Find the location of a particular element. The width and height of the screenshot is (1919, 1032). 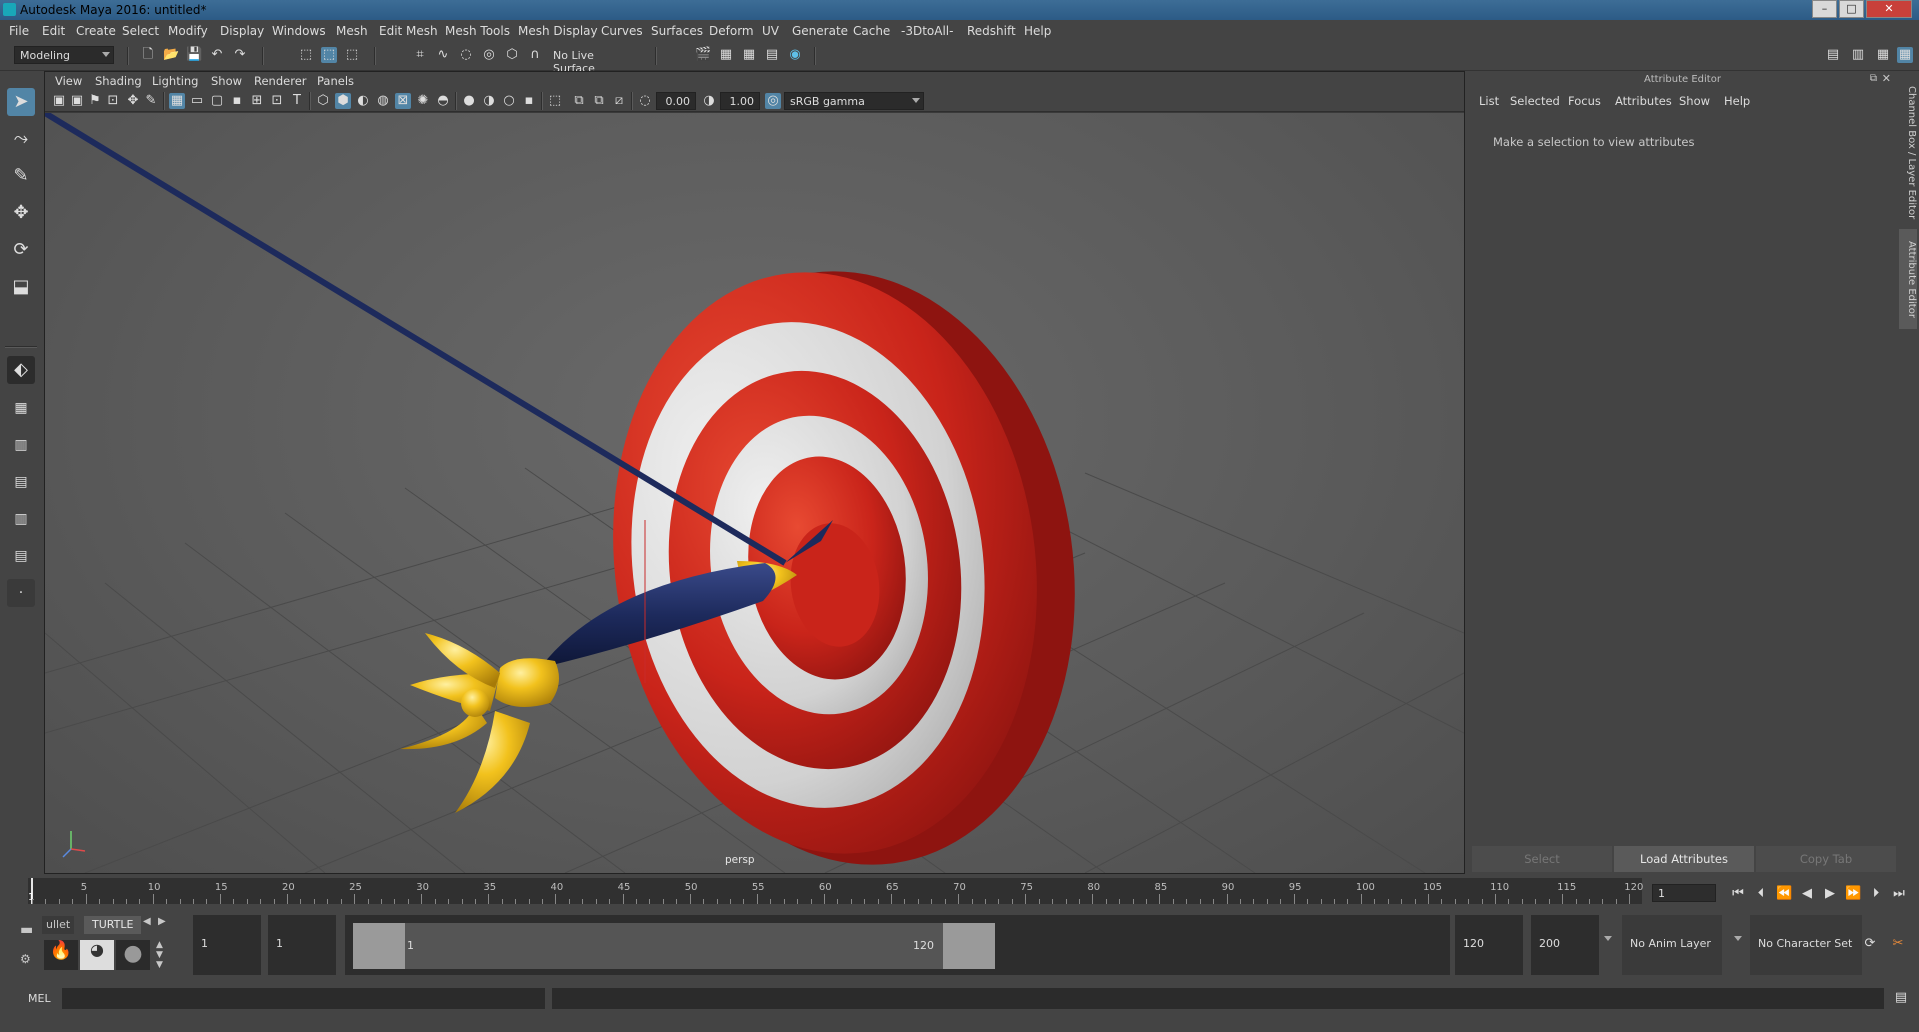

channel-box-tab: Channel Box / Layer Editor is located at coordinates (1908, 153).